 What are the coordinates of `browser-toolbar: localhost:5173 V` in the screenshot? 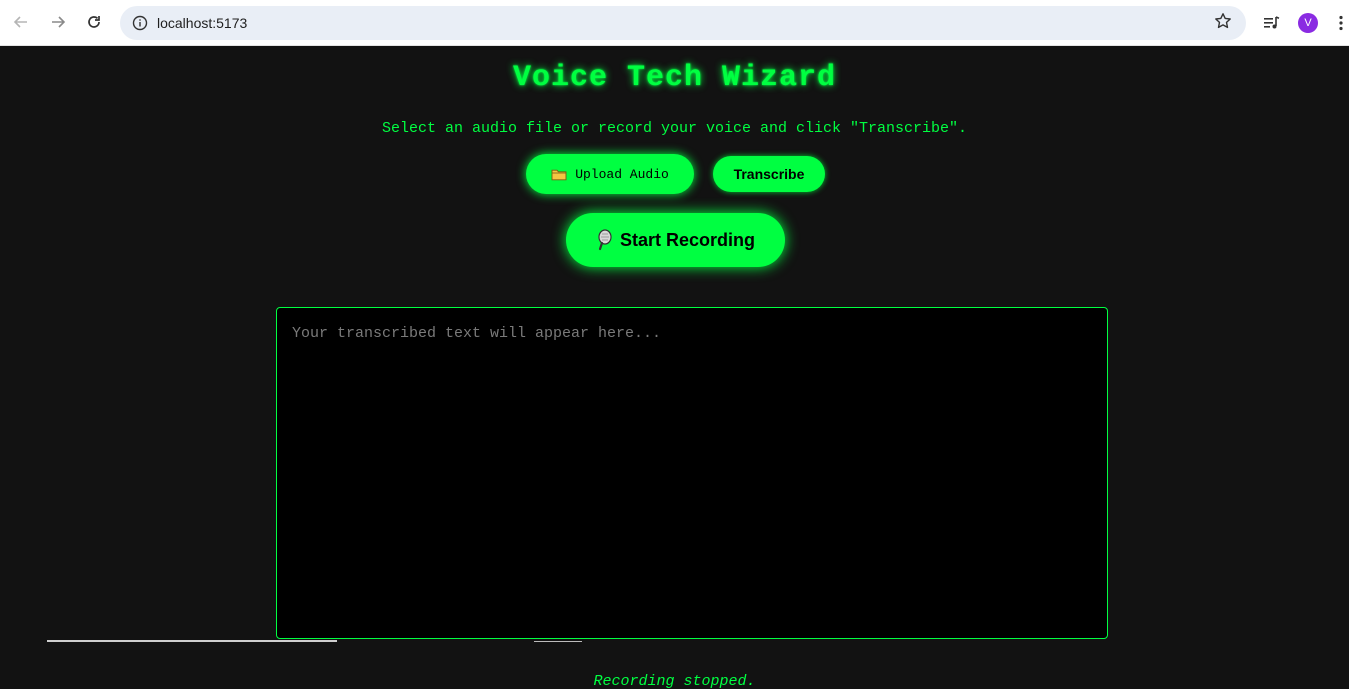 It's located at (674, 23).